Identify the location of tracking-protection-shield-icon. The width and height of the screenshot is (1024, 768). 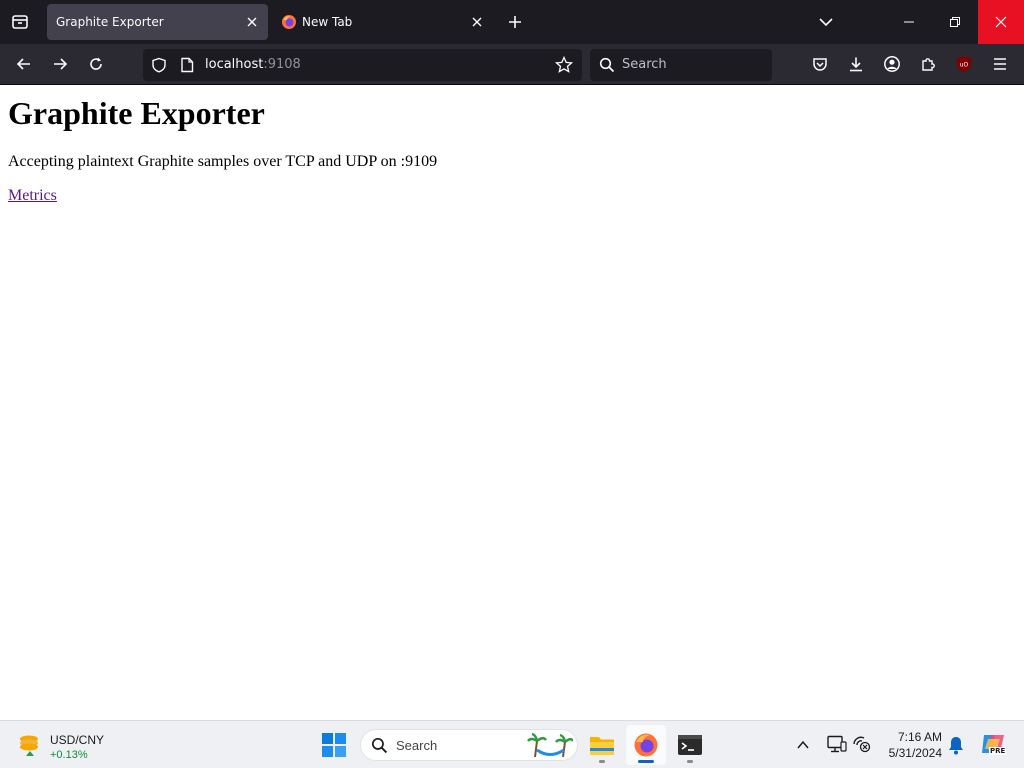
(159, 67).